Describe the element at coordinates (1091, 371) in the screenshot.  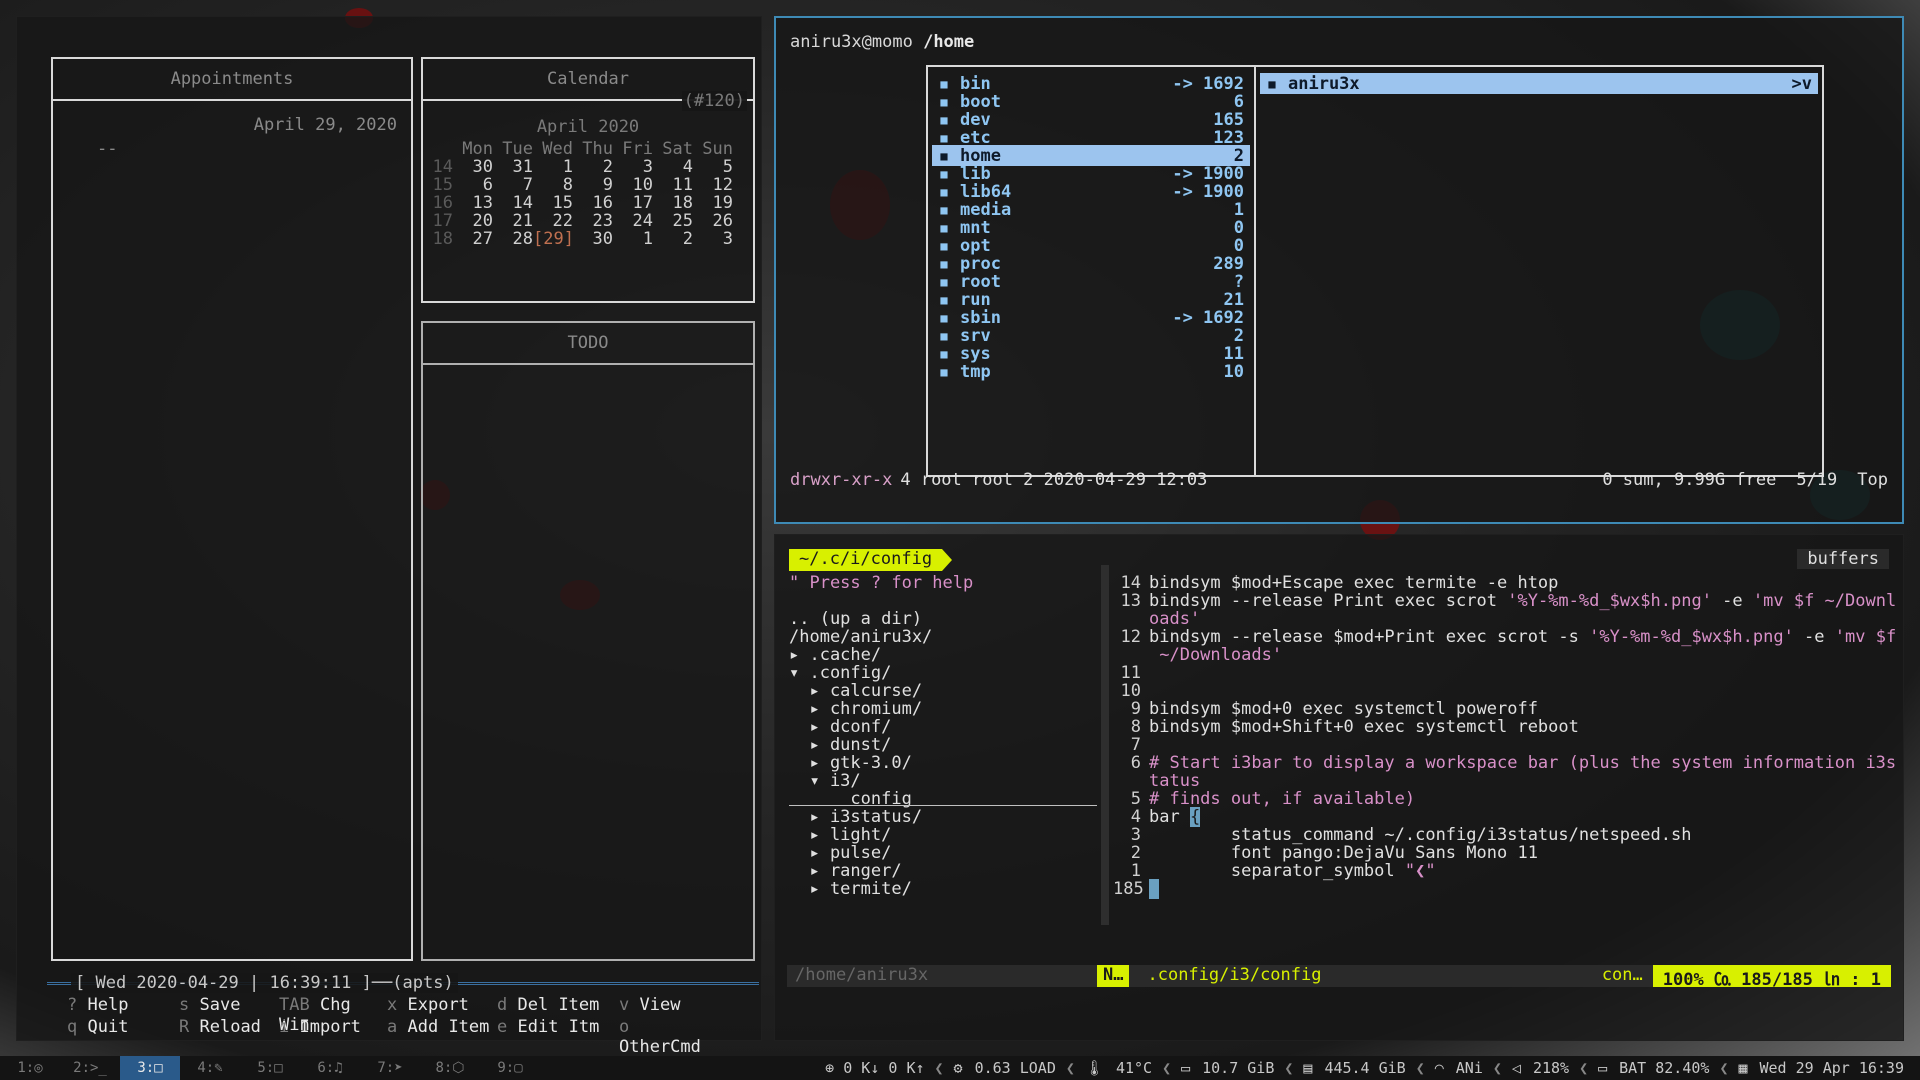
I see `ranger-entry: ■ tmp 10` at that location.